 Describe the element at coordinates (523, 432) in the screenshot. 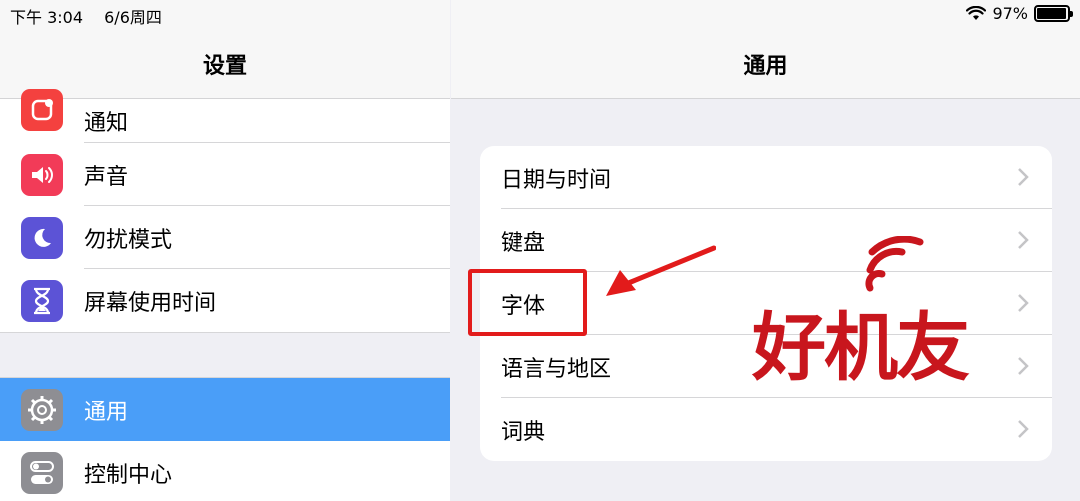

I see `list-item-label: 词典` at that location.